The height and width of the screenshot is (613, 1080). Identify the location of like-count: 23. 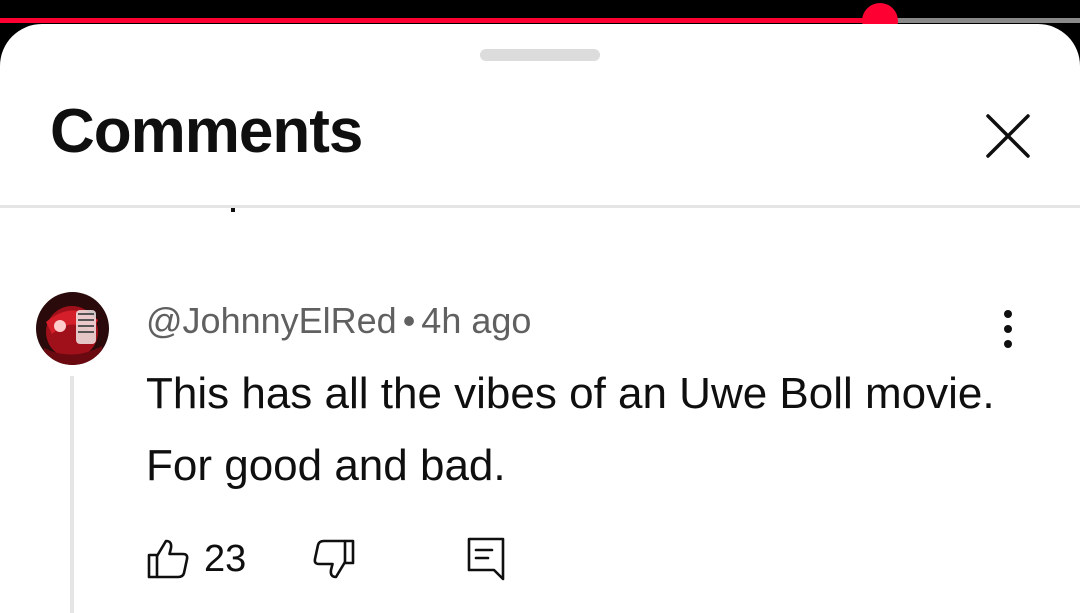
(225, 558).